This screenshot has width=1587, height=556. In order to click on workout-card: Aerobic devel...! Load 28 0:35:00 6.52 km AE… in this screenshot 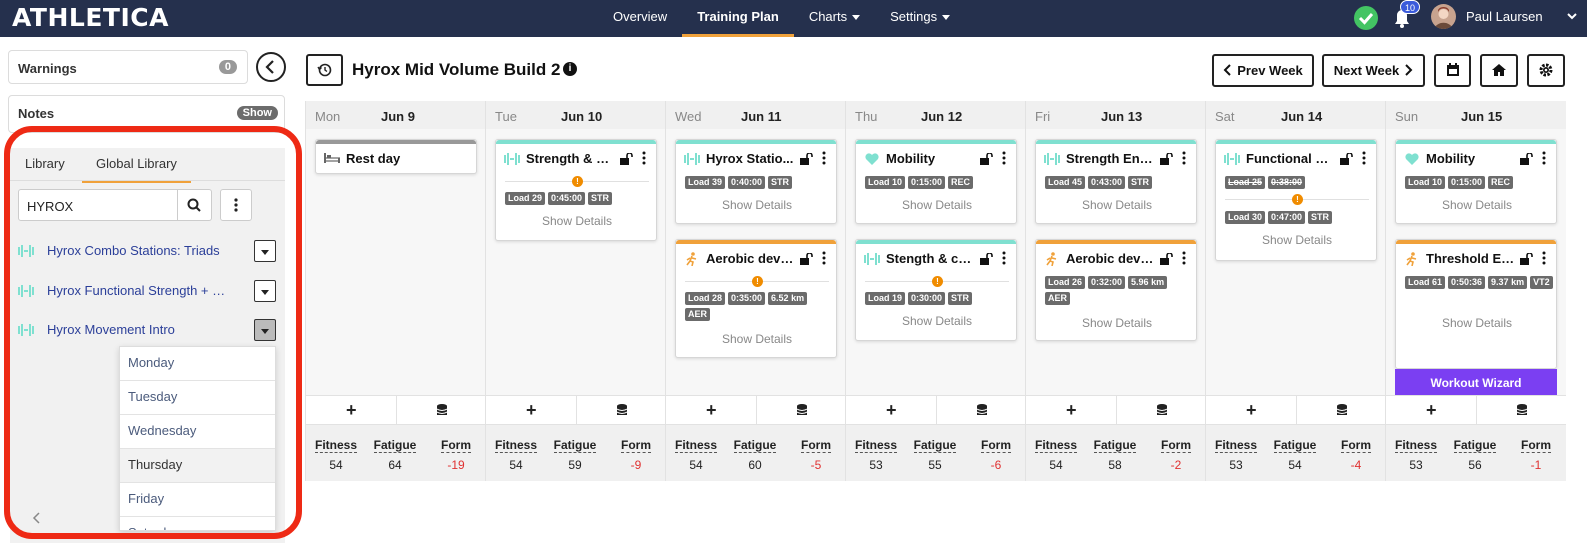, I will do `click(756, 298)`.